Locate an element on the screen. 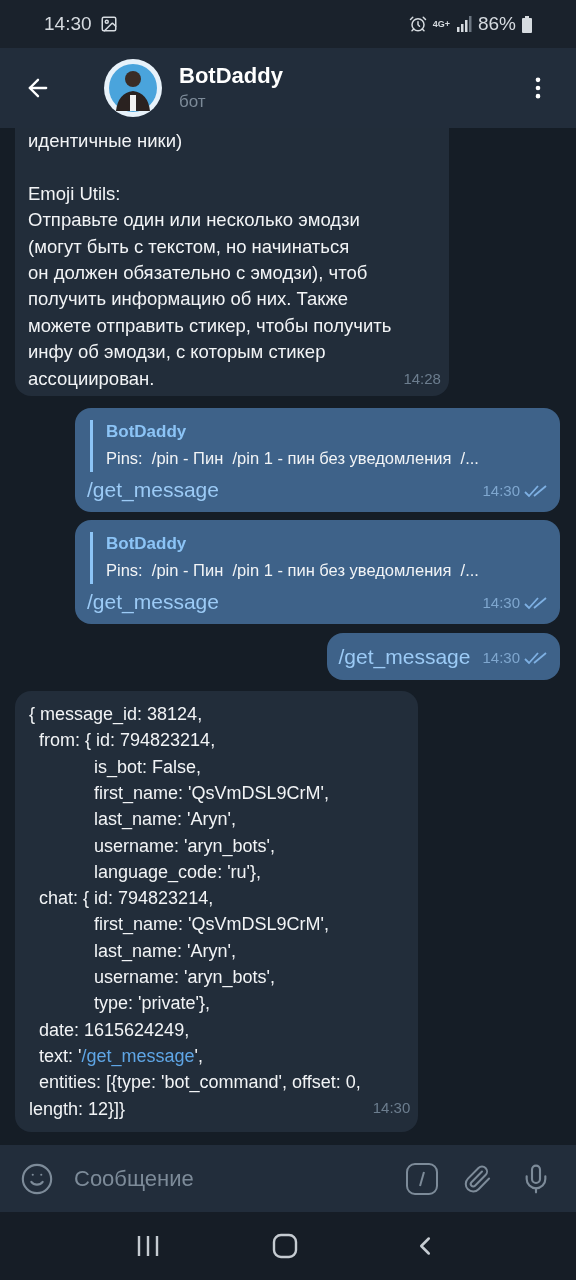  recent-apps-icon is located at coordinates (148, 1246).